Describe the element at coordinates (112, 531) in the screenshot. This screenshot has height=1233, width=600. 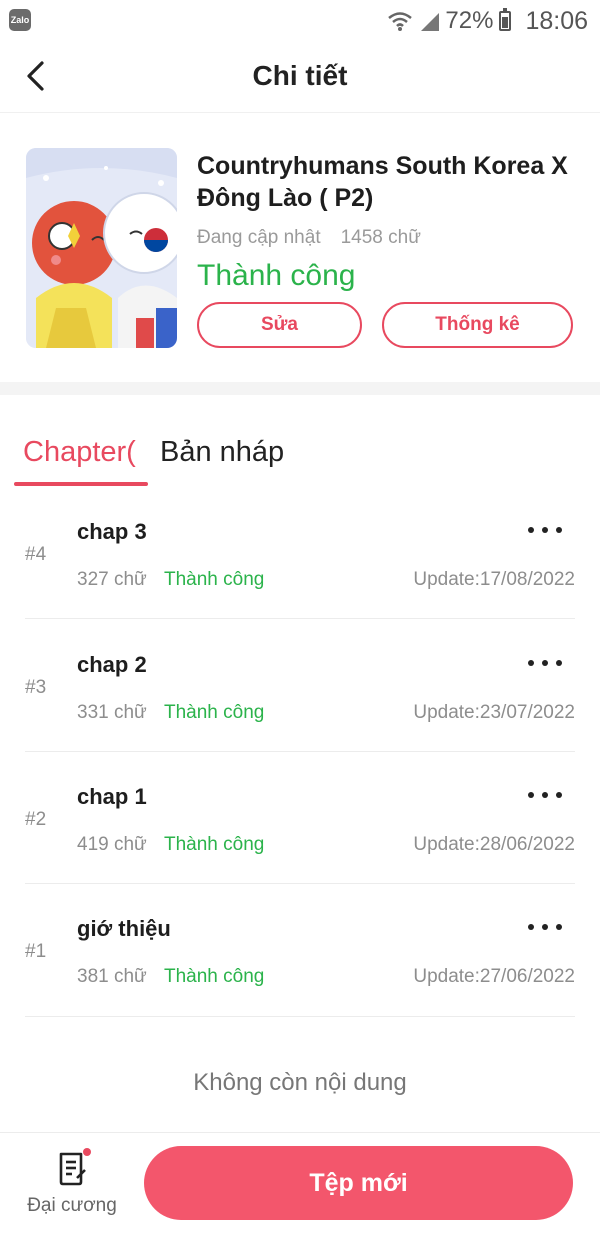
I see `chapter-title: chap 3` at that location.